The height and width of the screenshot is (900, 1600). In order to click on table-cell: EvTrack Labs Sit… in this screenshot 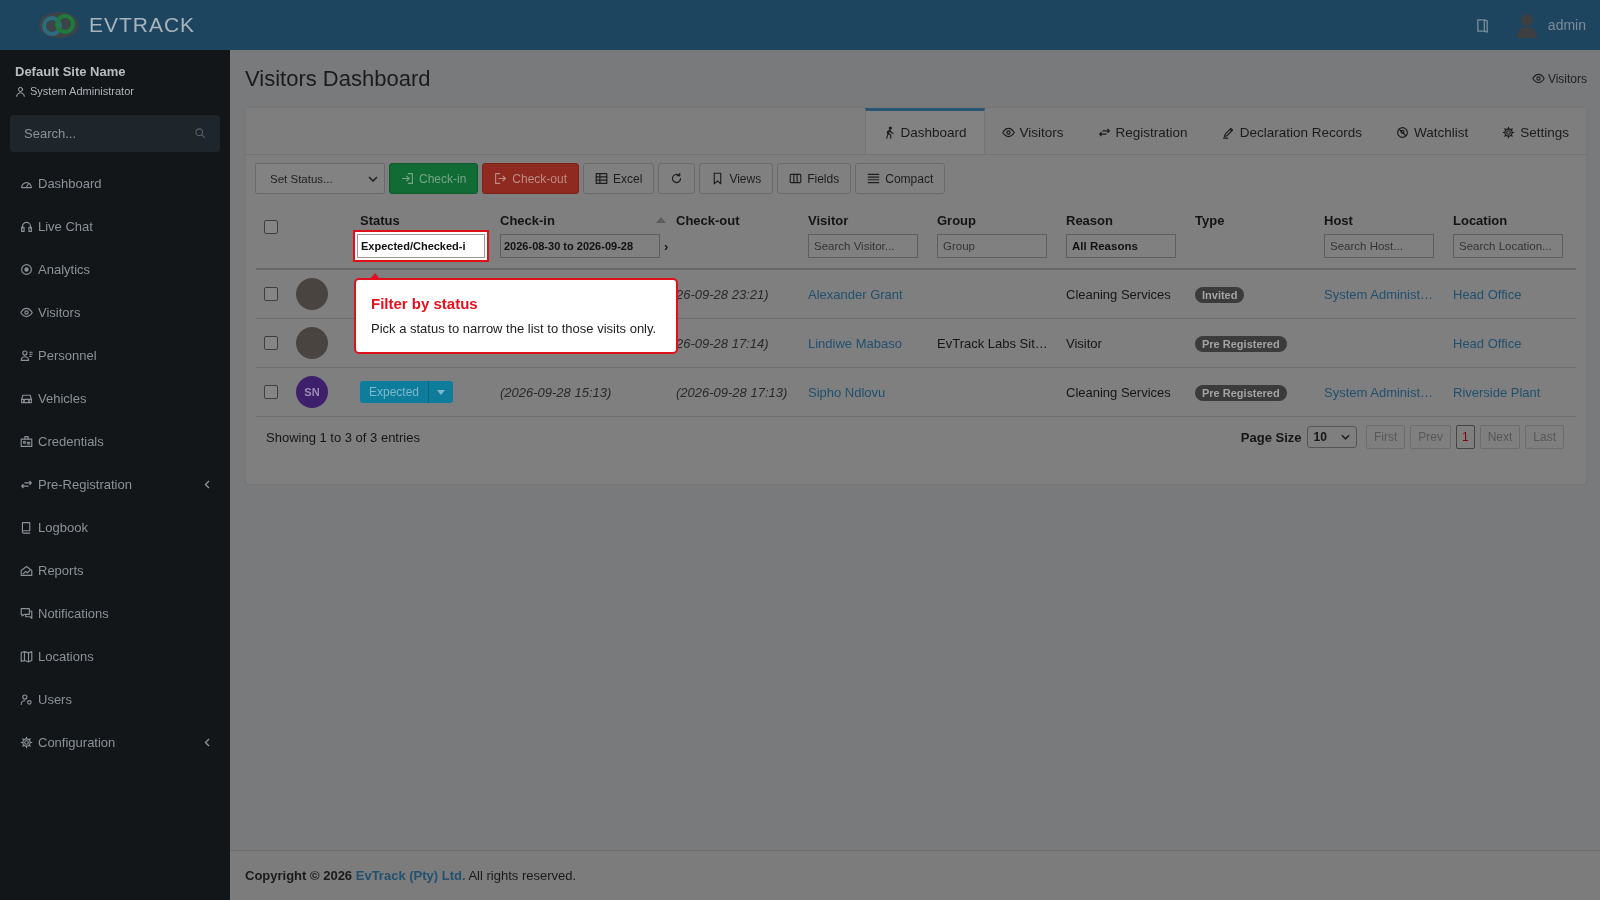, I will do `click(992, 343)`.